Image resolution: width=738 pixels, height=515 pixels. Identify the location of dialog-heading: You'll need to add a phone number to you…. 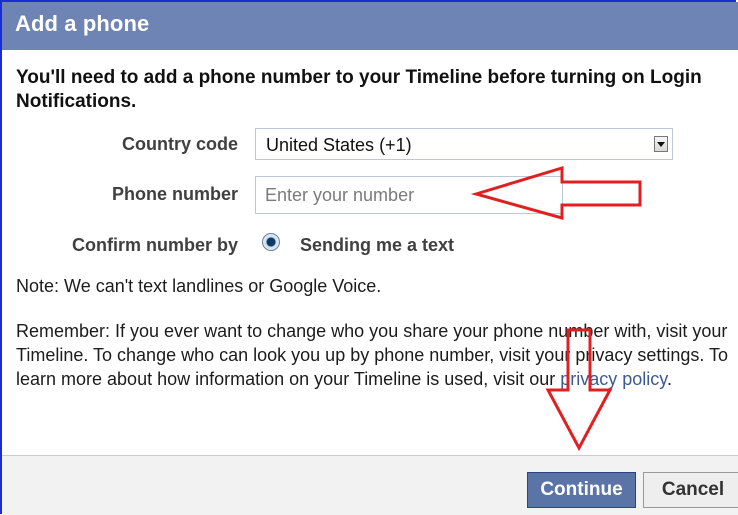
(359, 89).